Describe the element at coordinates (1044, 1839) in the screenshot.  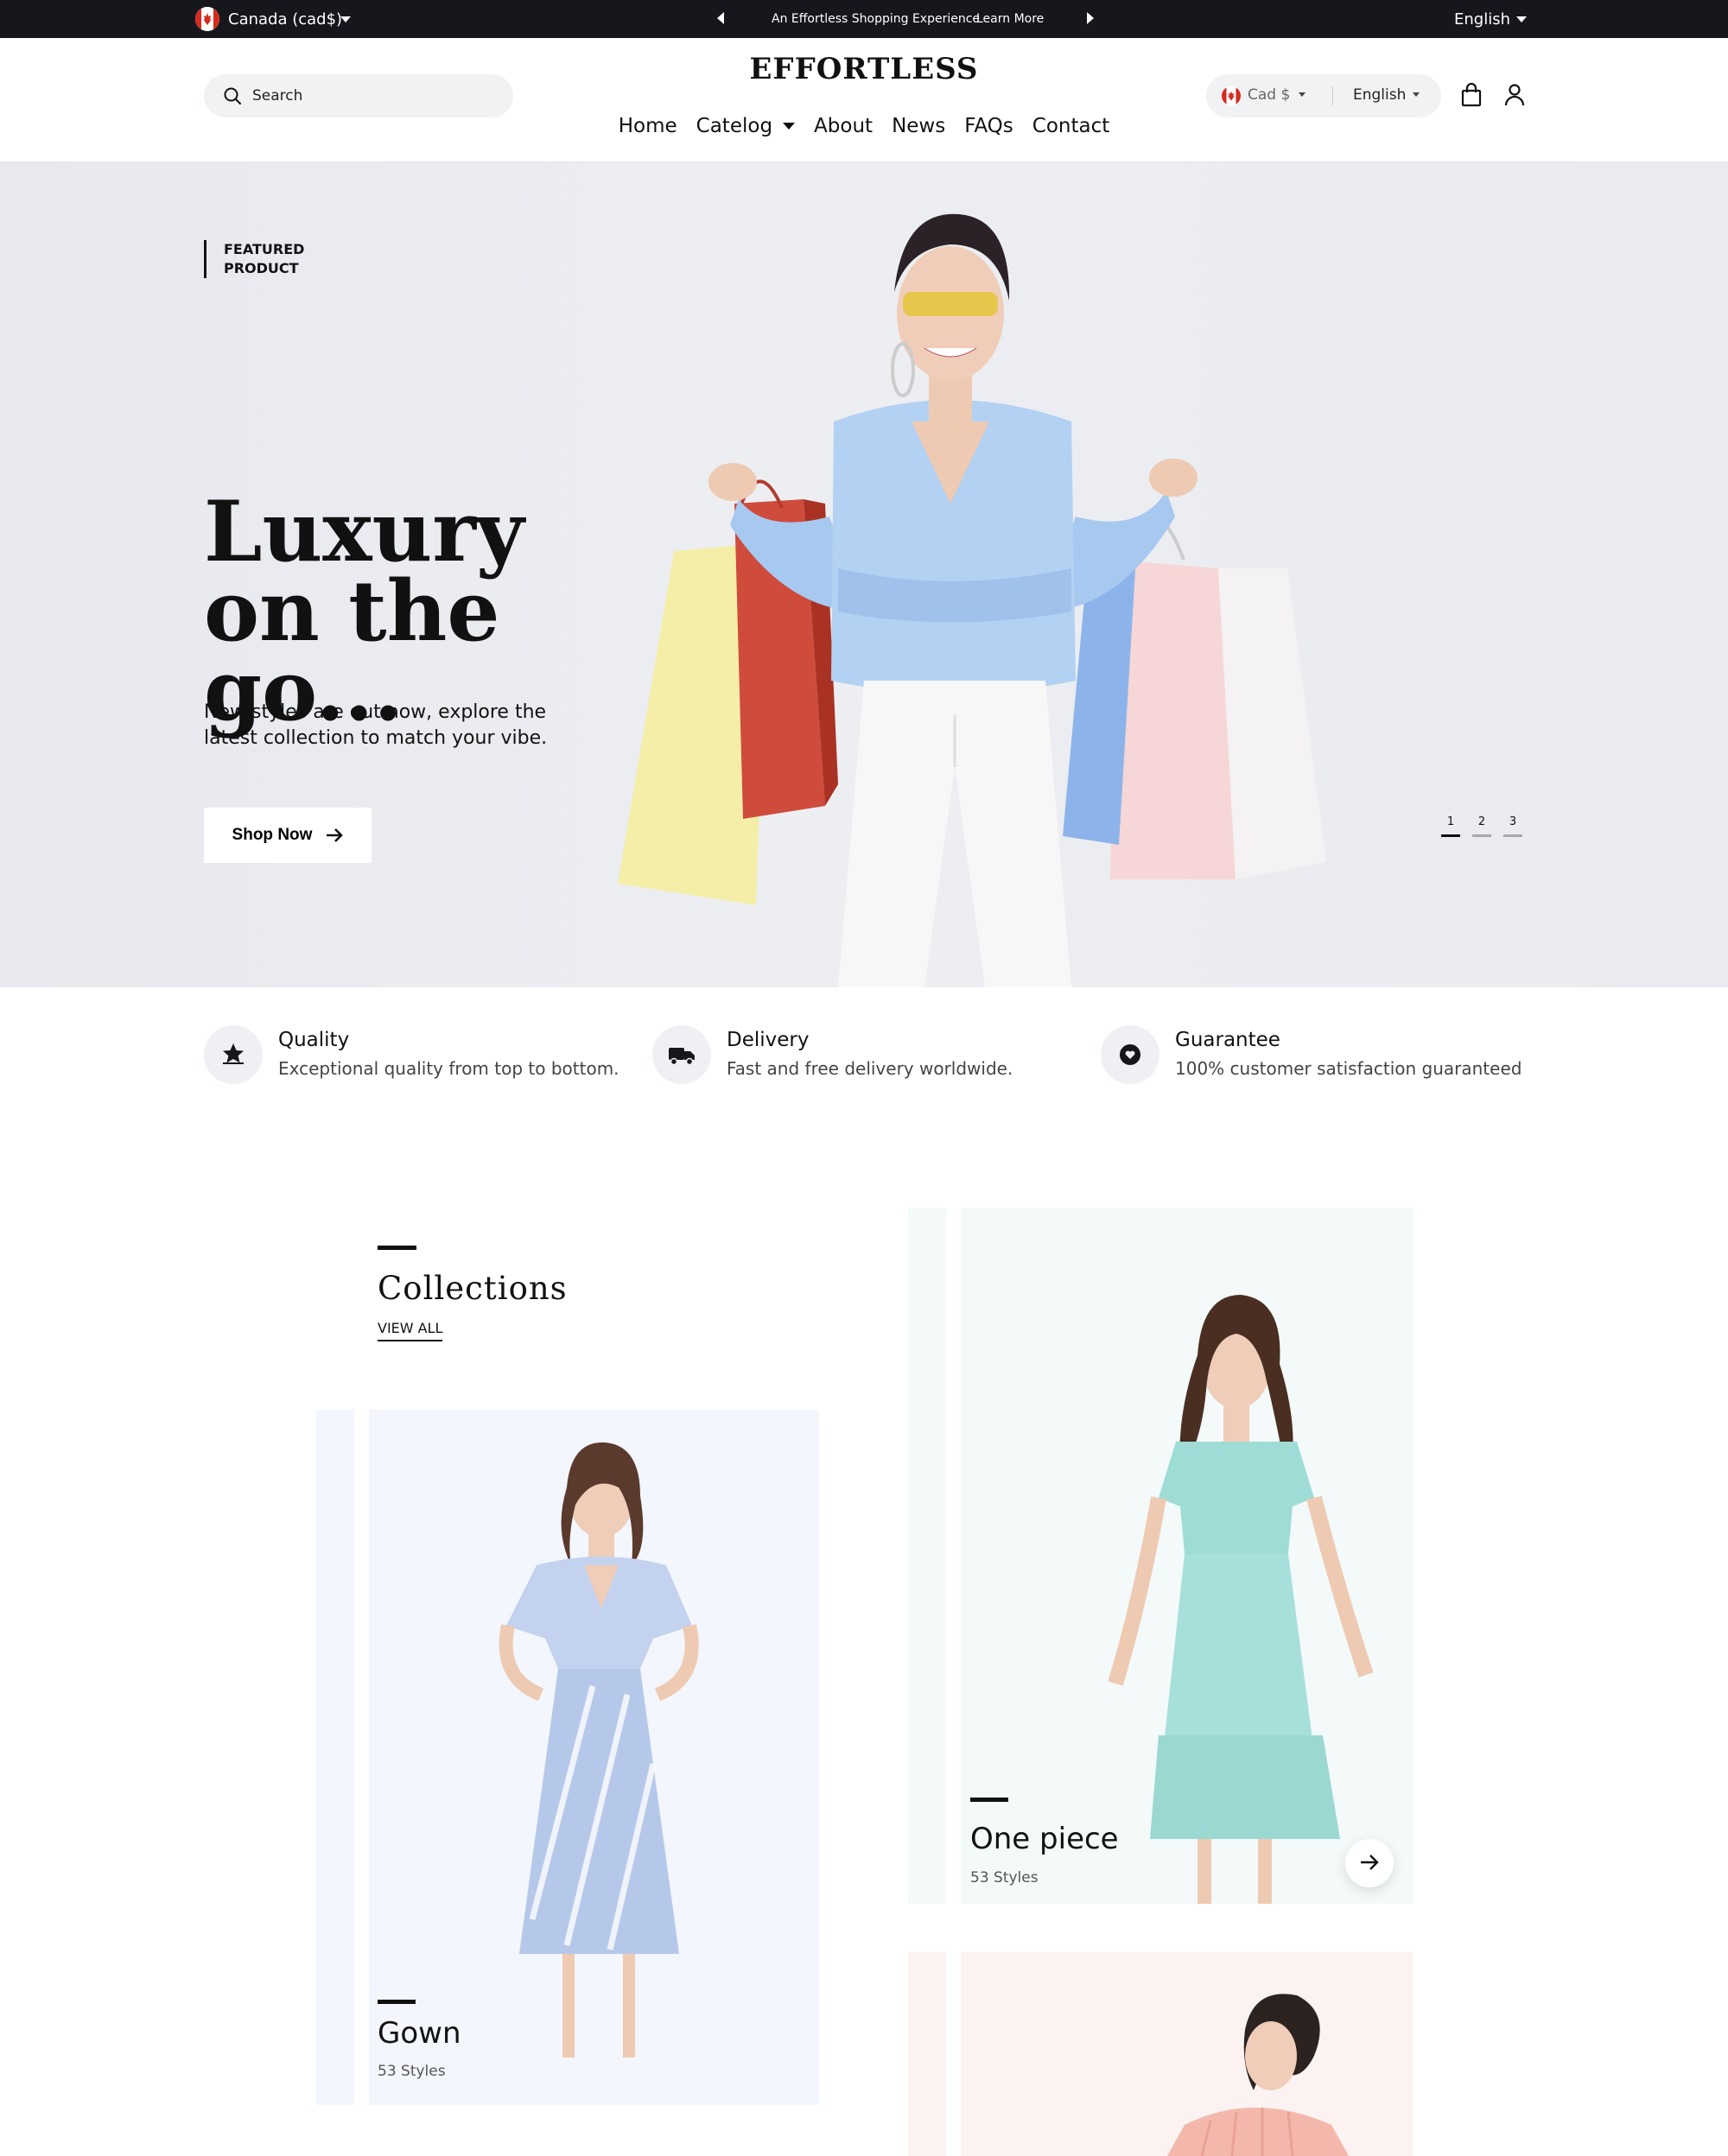
I see `collection-name: One piece` at that location.